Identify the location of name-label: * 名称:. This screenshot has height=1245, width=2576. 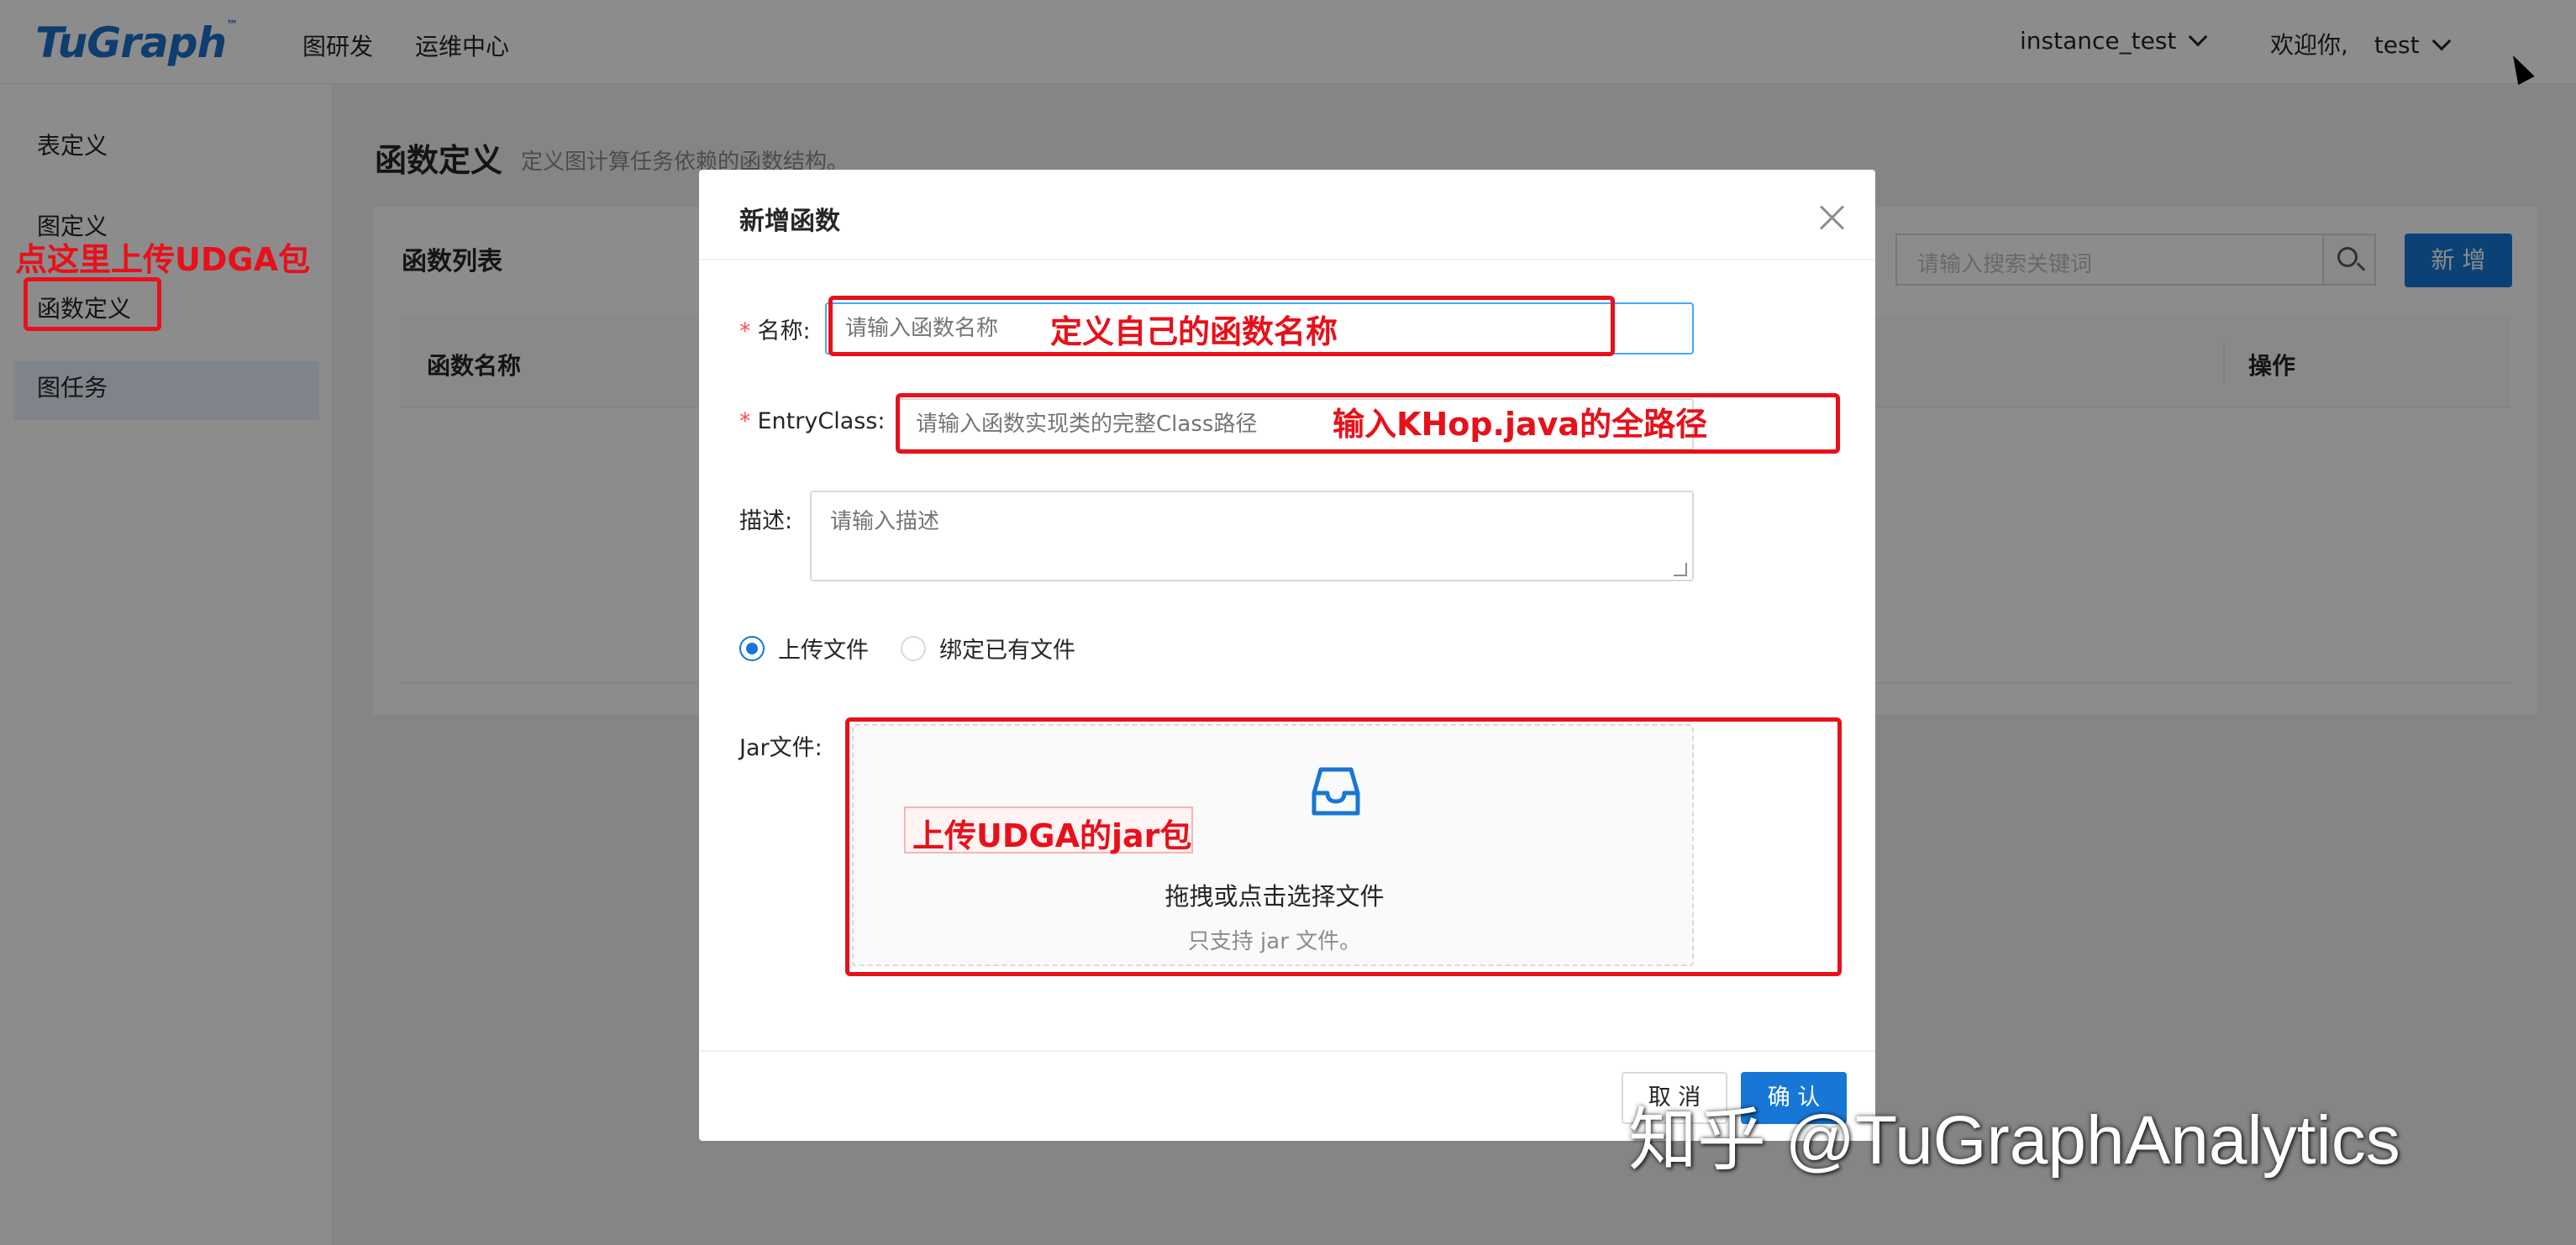
(775, 329).